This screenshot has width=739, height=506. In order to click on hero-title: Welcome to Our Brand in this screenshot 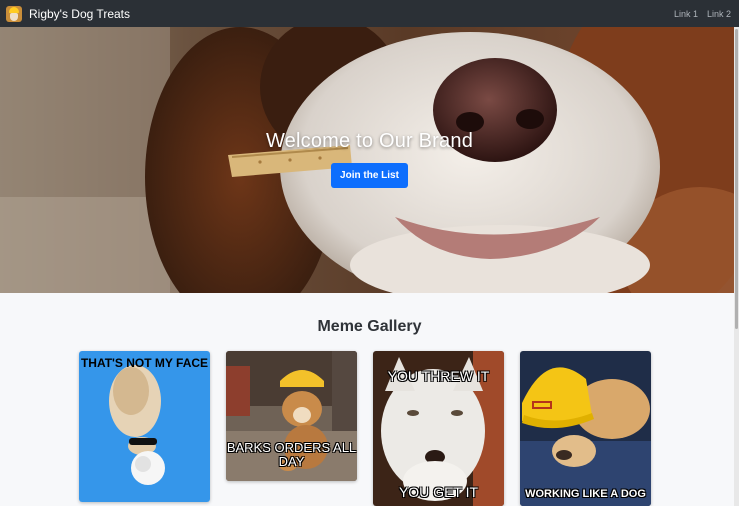, I will do `click(369, 141)`.